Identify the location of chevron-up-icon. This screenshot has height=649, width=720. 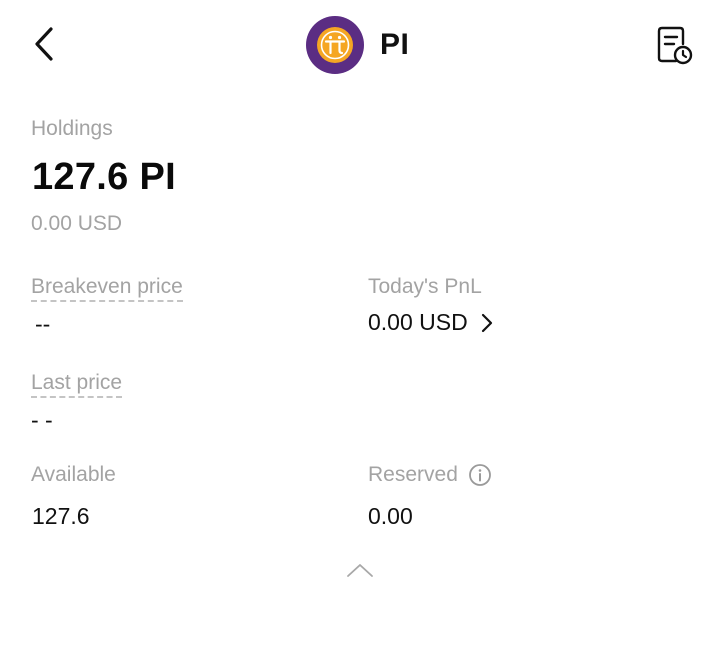
(360, 570).